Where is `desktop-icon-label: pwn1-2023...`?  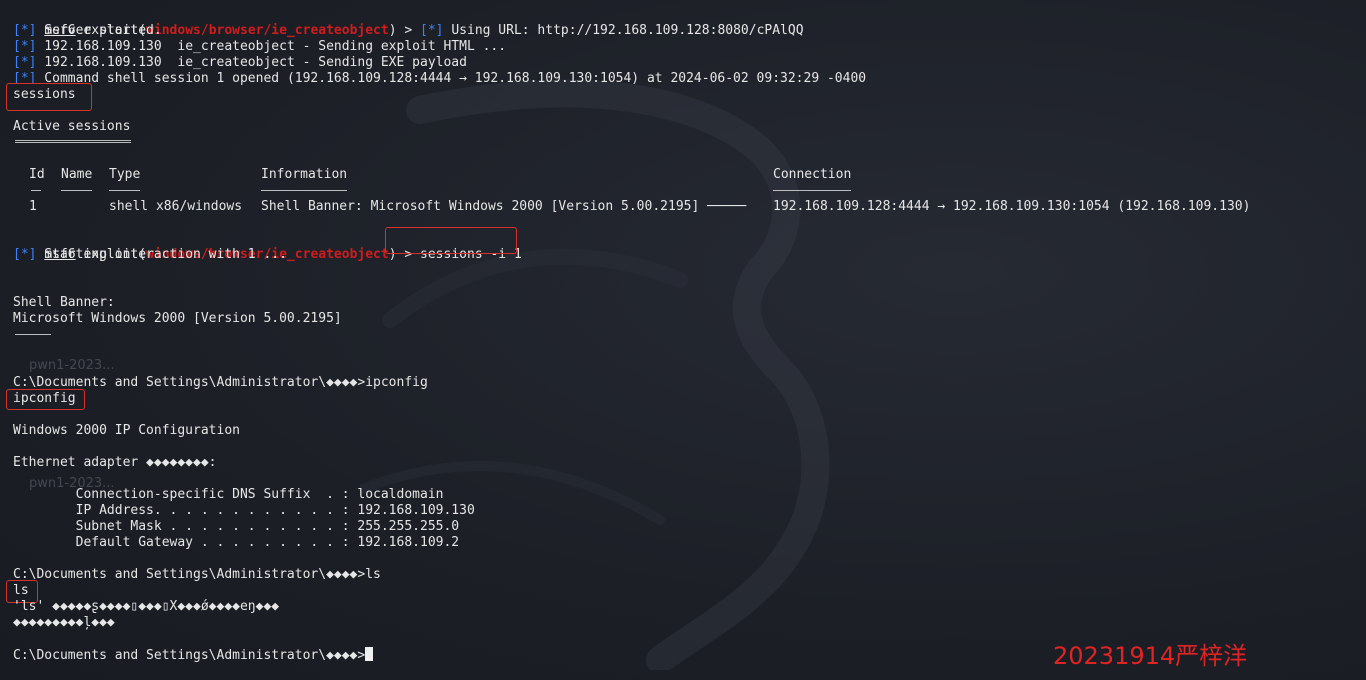
desktop-icon-label: pwn1-2023... is located at coordinates (72, 365).